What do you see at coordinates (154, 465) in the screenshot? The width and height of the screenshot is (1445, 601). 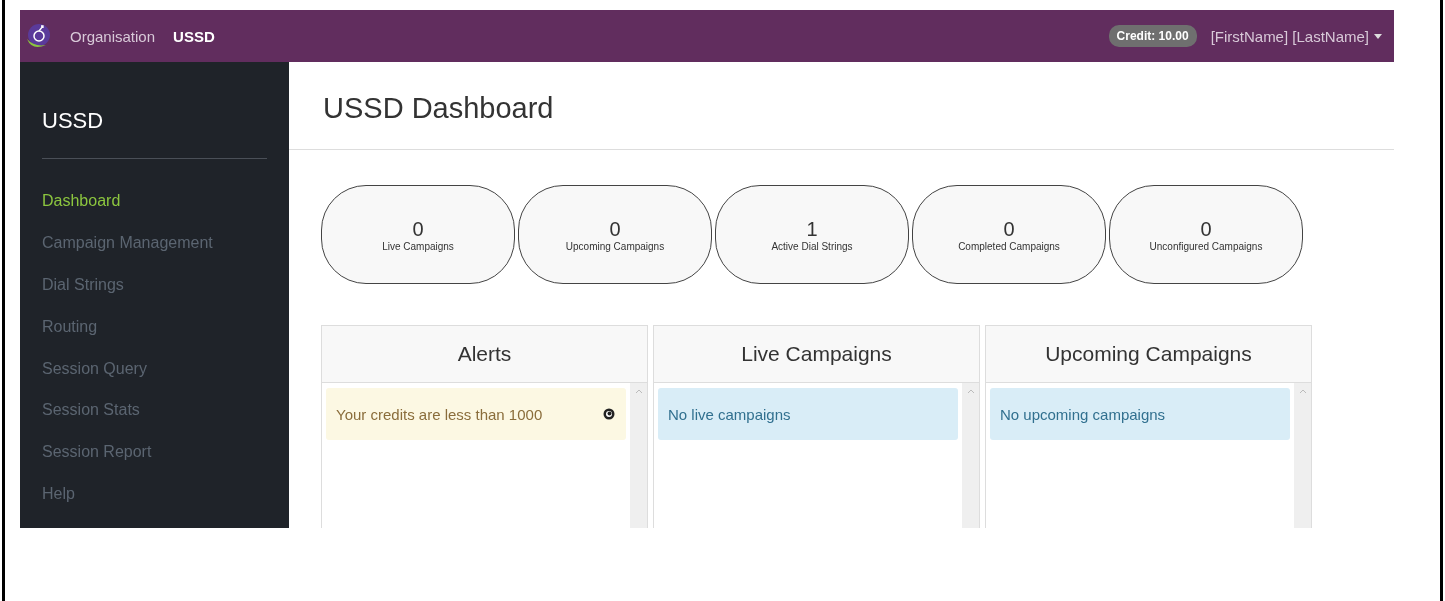 I see `sidebar-item: Session Report` at bounding box center [154, 465].